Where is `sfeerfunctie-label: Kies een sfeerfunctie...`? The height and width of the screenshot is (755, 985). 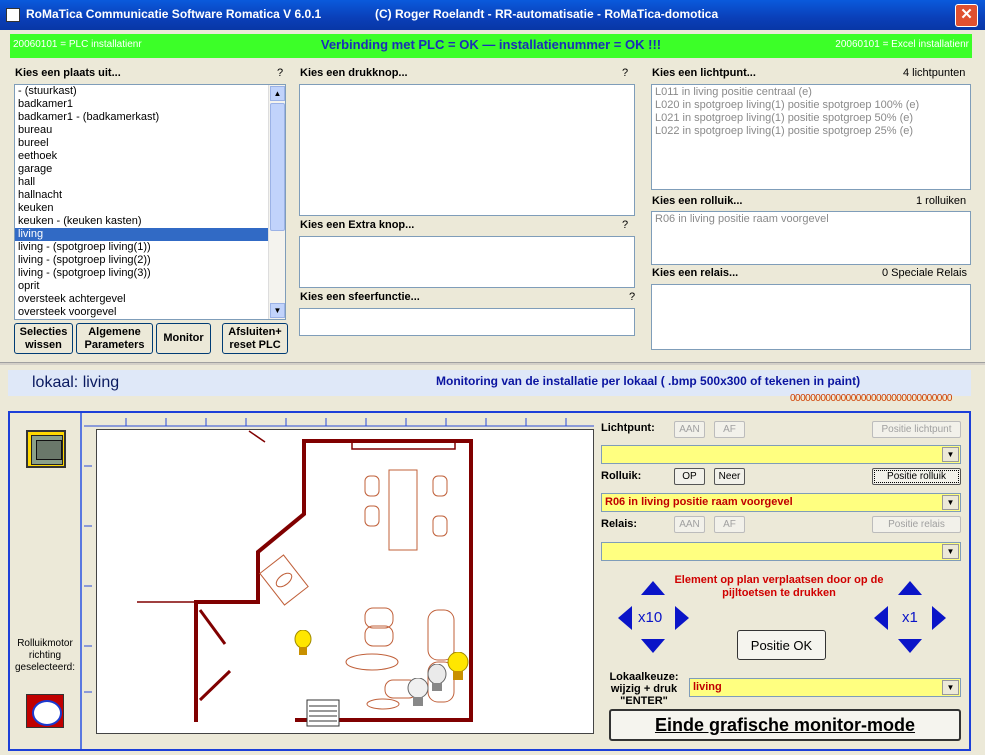
sfeerfunctie-label: Kies een sfeerfunctie... is located at coordinates (360, 297).